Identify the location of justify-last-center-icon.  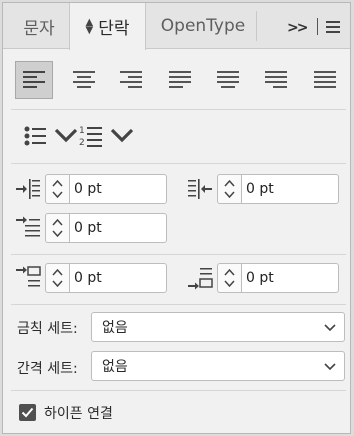
(228, 79).